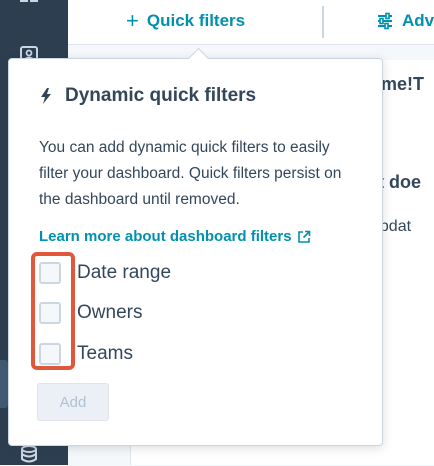 The width and height of the screenshot is (434, 466). I want to click on plus-icon: +, so click(132, 20).